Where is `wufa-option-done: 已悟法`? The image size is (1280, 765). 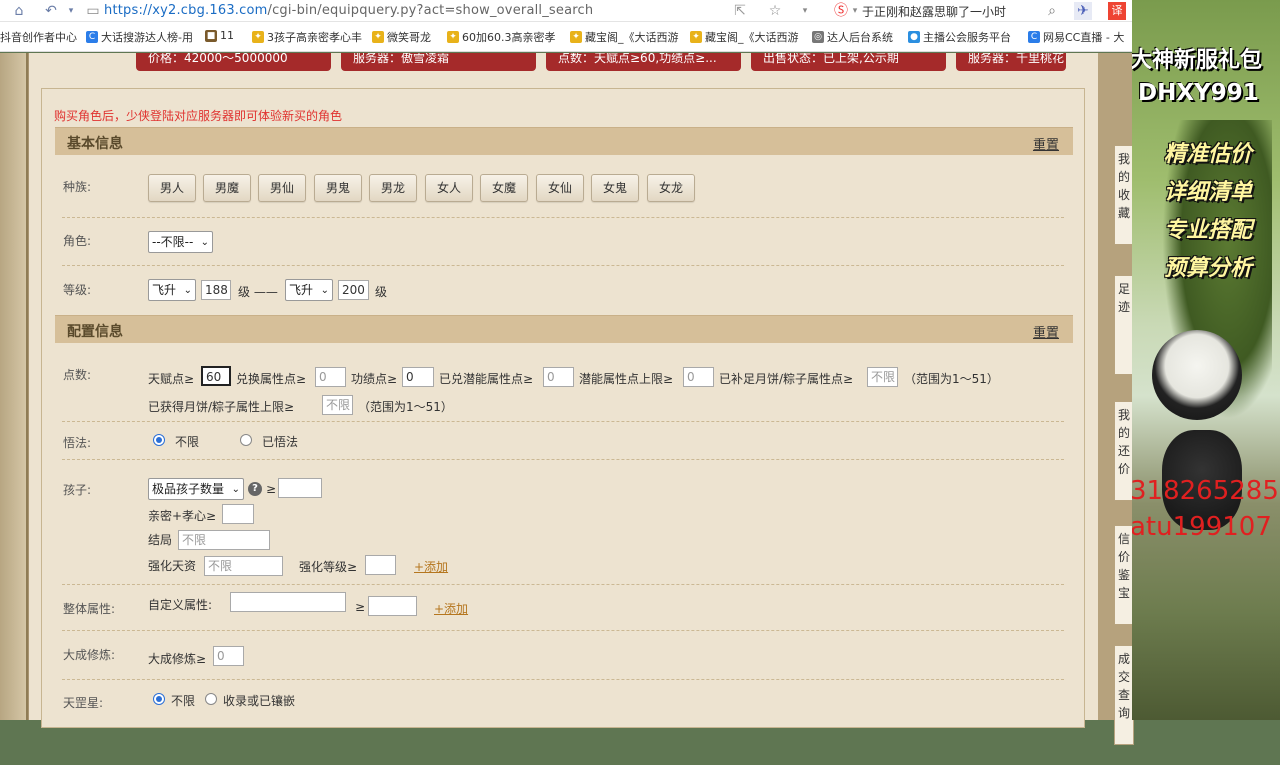
wufa-option-done: 已悟法 is located at coordinates (280, 442).